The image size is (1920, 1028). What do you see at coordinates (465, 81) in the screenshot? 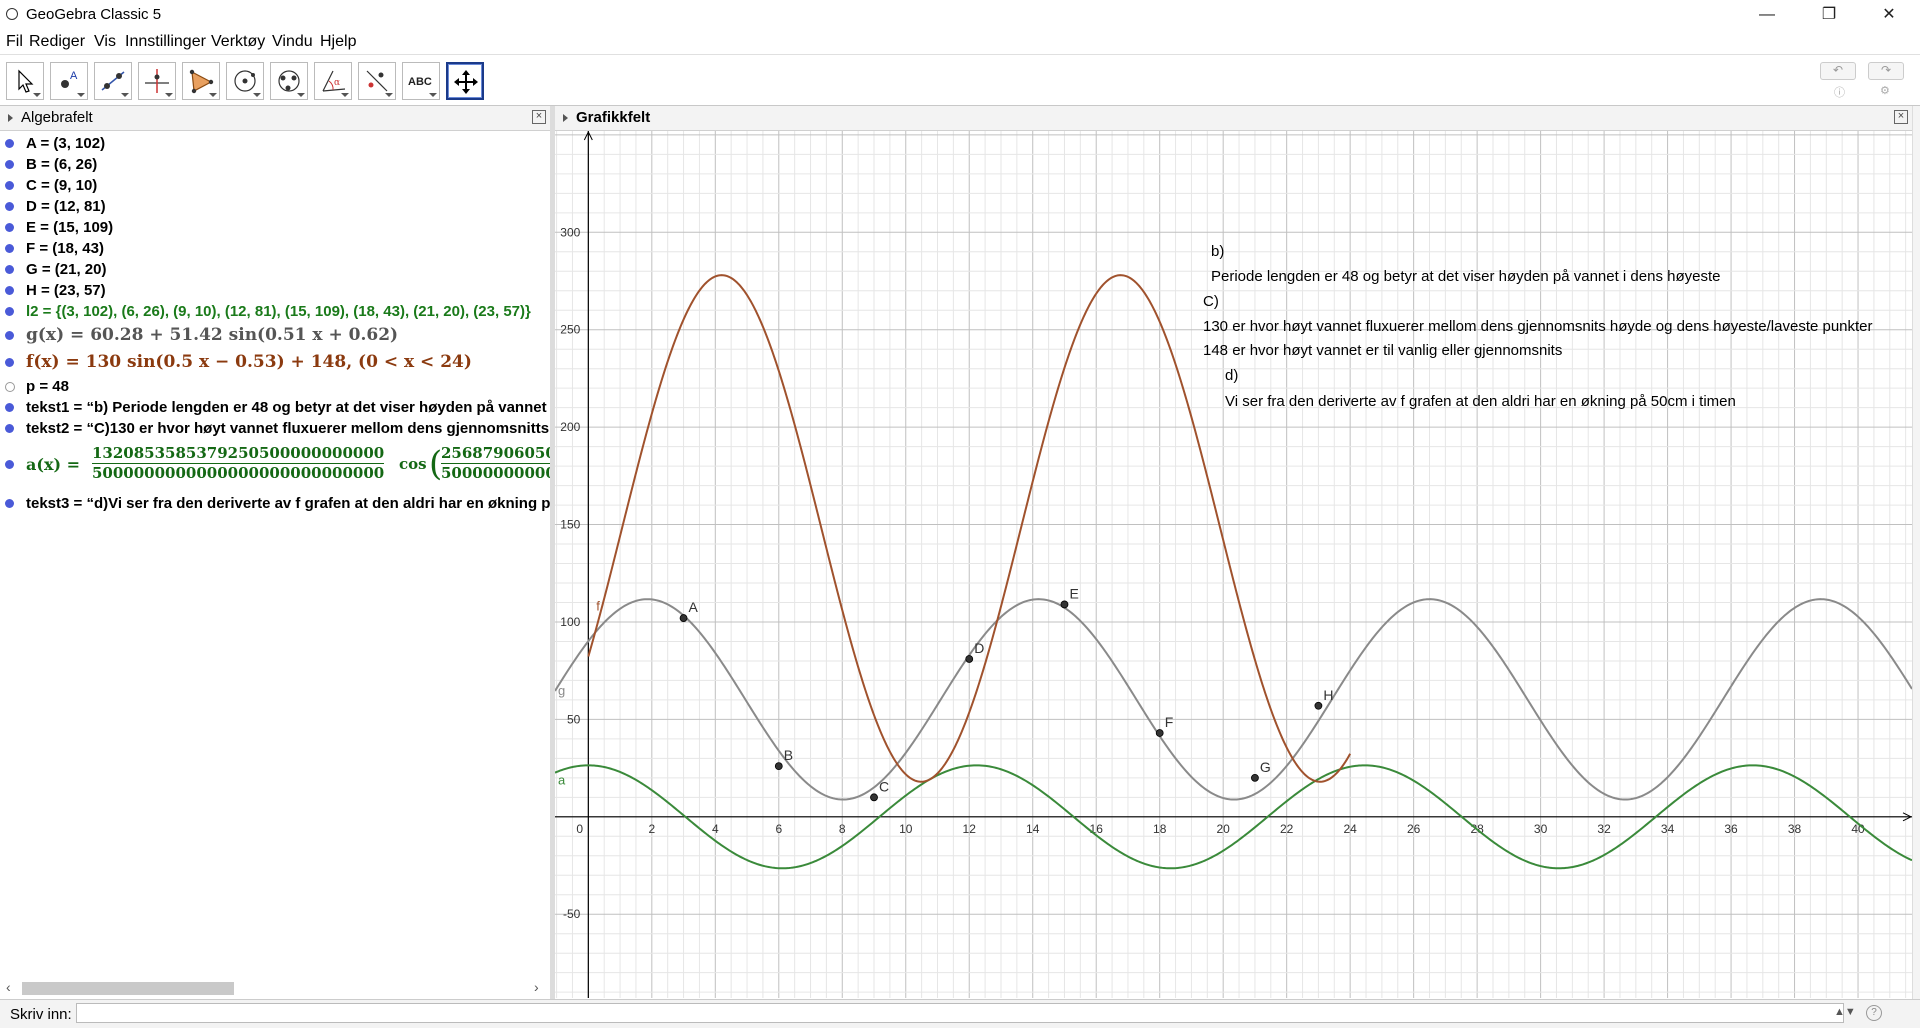
I see `move-graphics-view-button` at bounding box center [465, 81].